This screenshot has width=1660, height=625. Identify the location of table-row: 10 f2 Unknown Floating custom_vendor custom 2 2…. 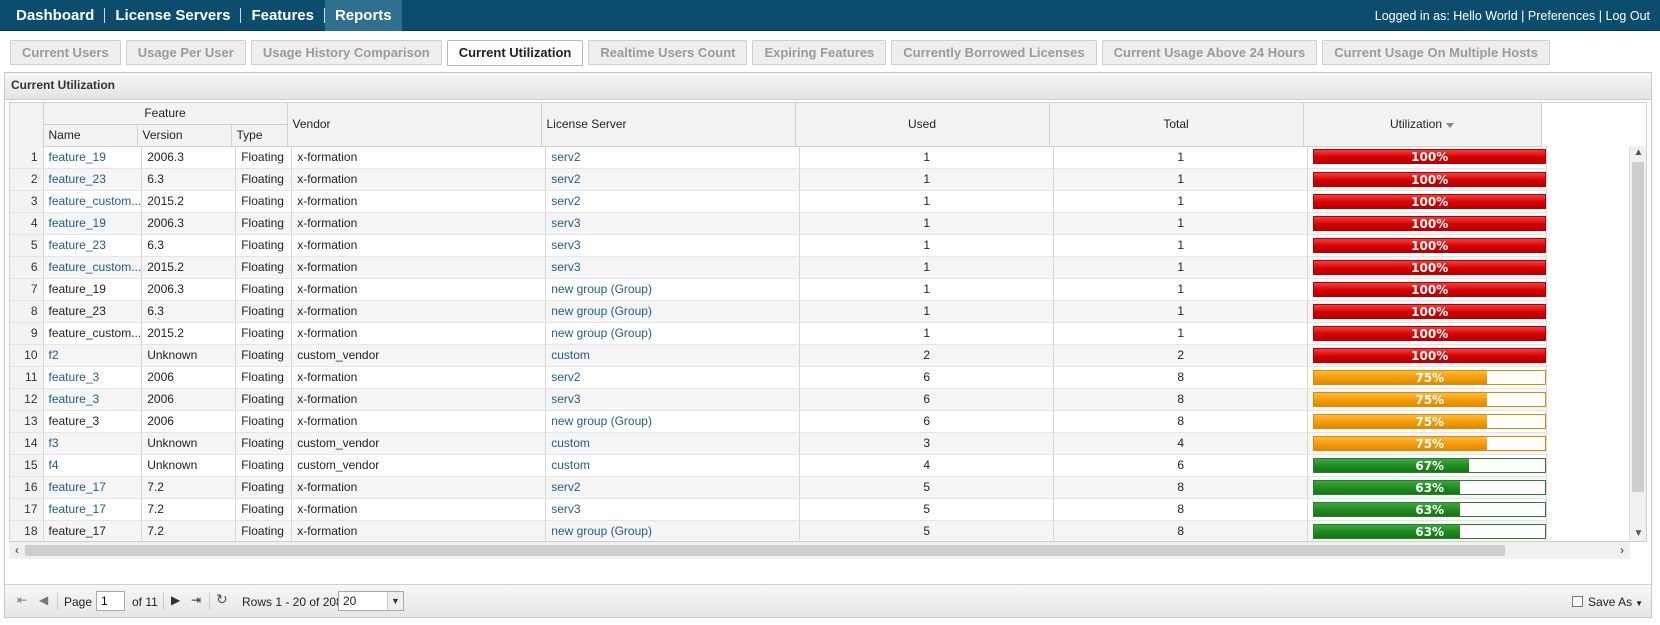
(779, 355).